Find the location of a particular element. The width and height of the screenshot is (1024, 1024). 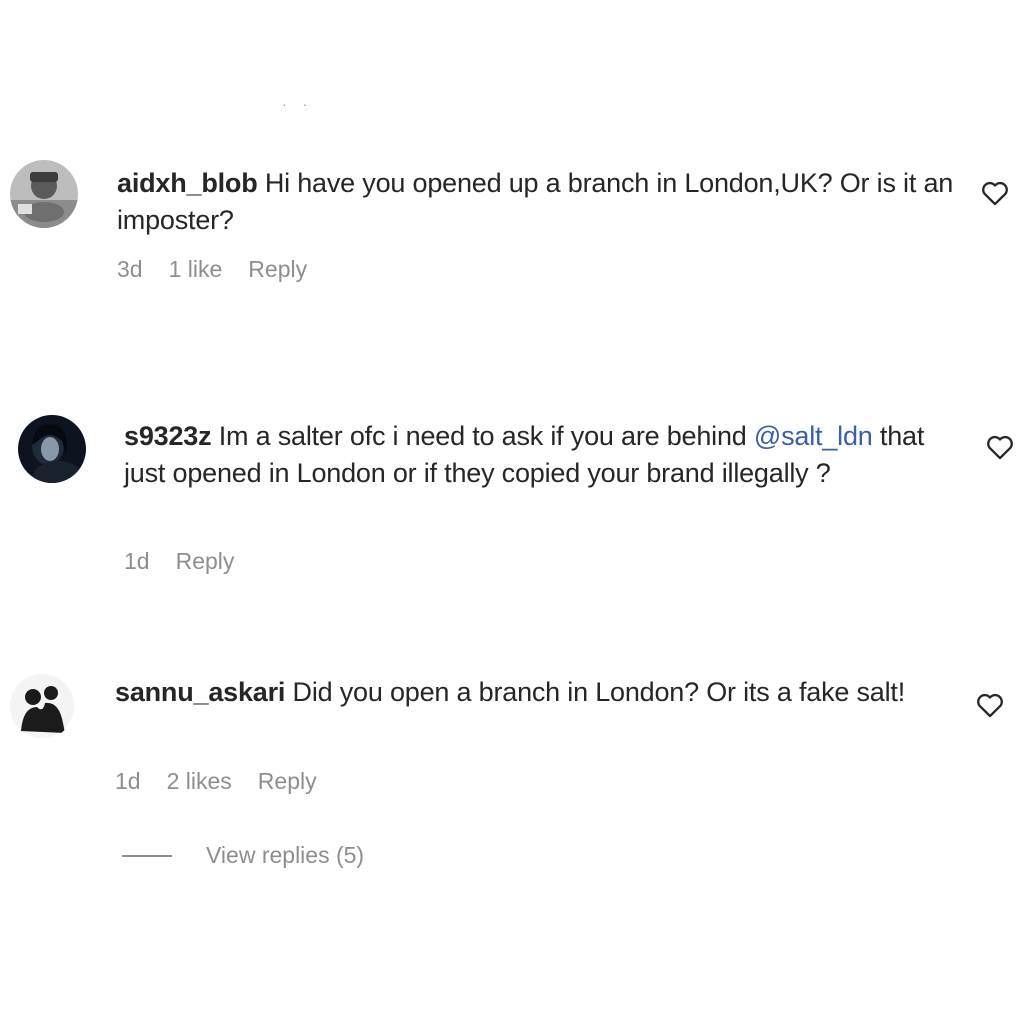

comment-time: 3d is located at coordinates (130, 269).